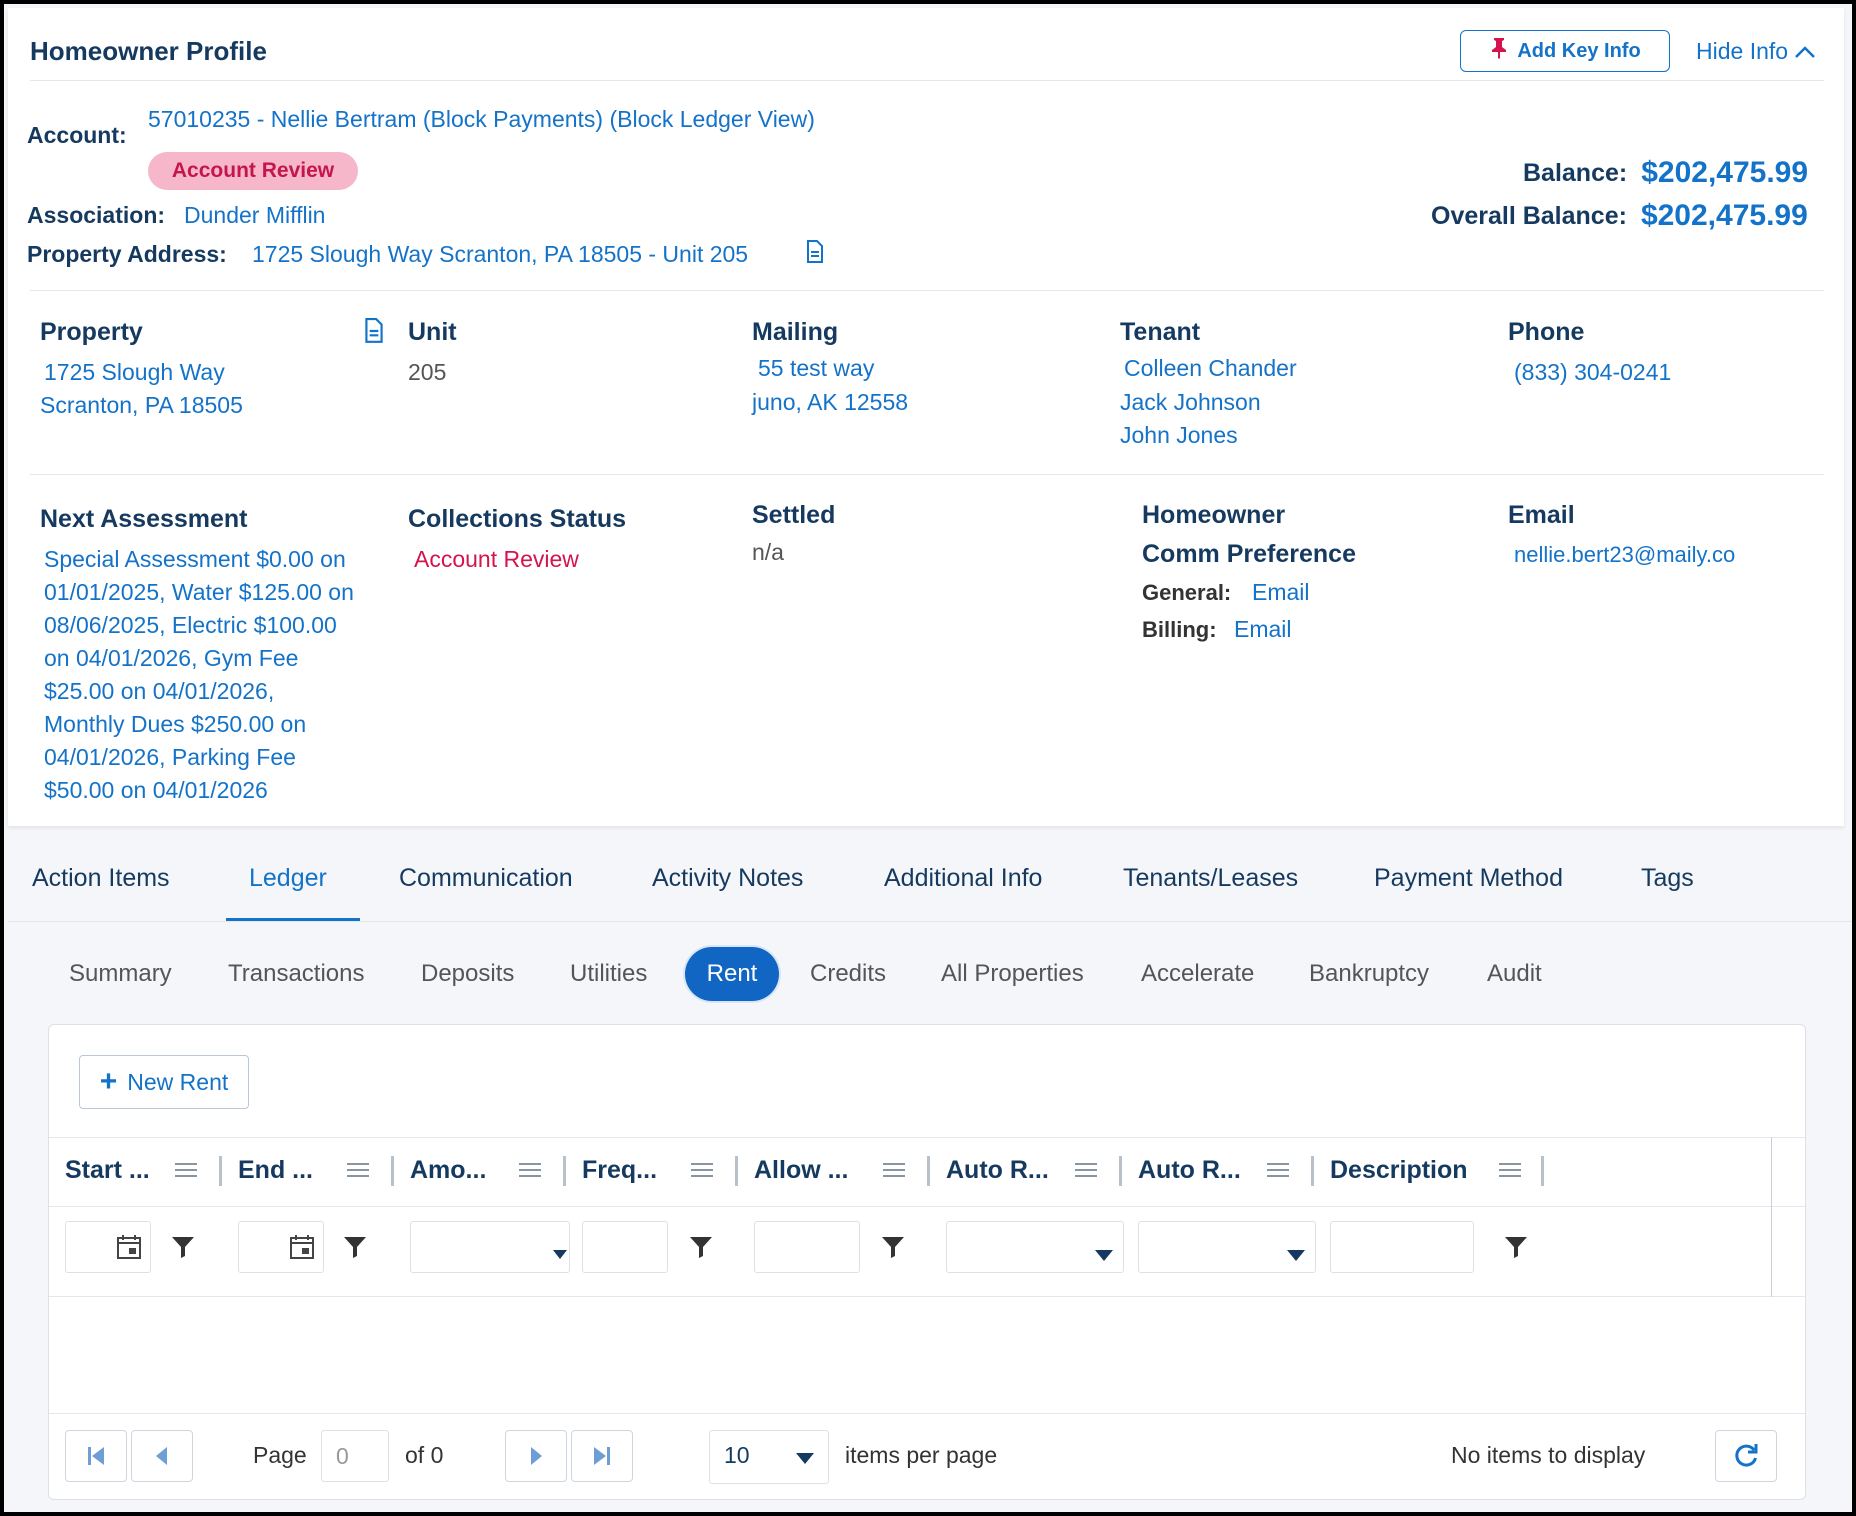 The height and width of the screenshot is (1516, 1856). I want to click on profile-title: Homeowner Profile, so click(148, 51).